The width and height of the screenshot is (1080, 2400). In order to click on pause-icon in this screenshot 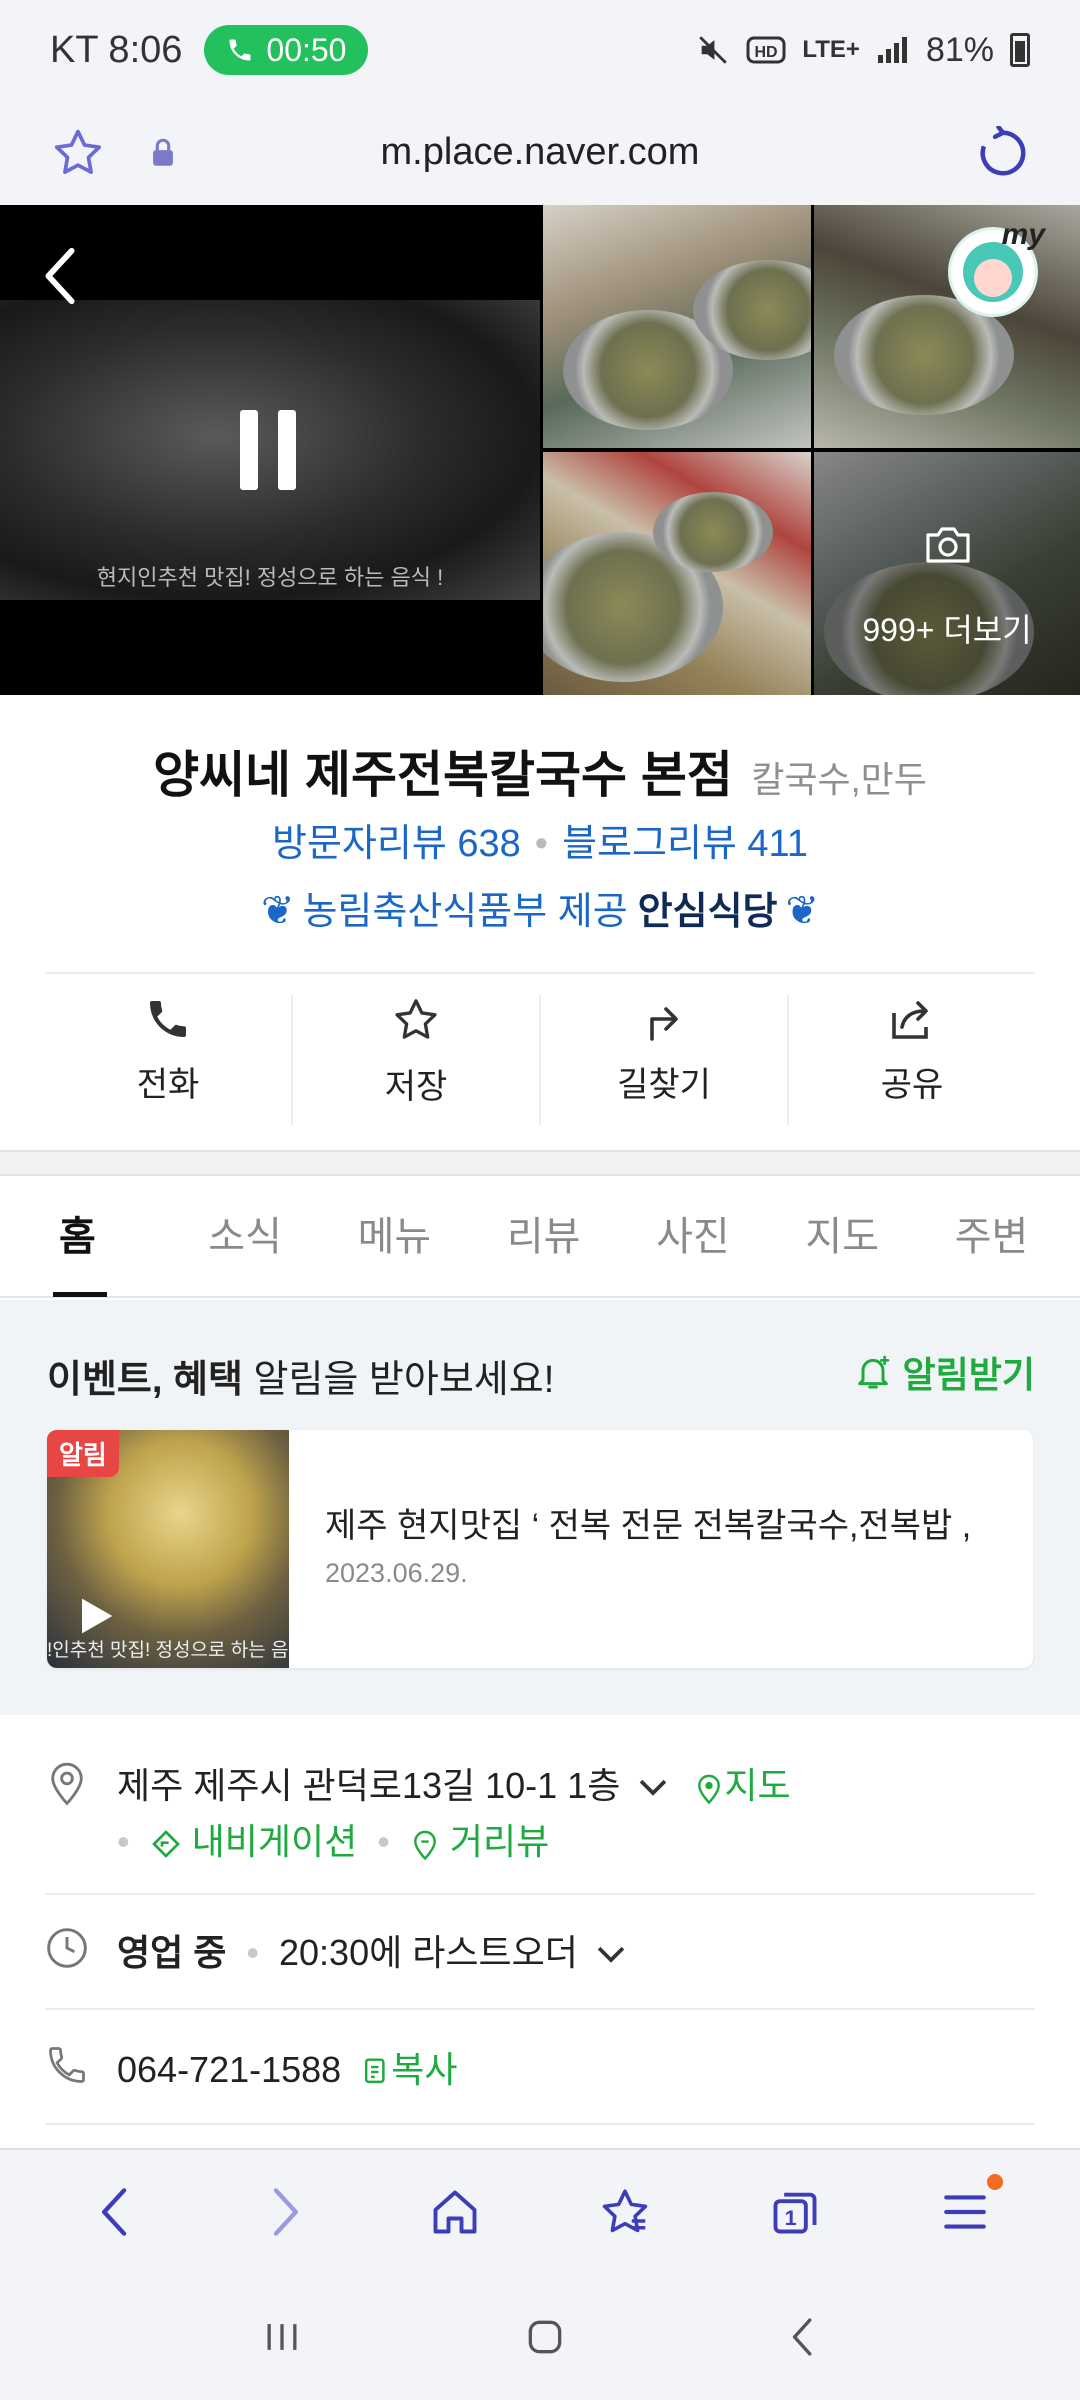, I will do `click(268, 450)`.